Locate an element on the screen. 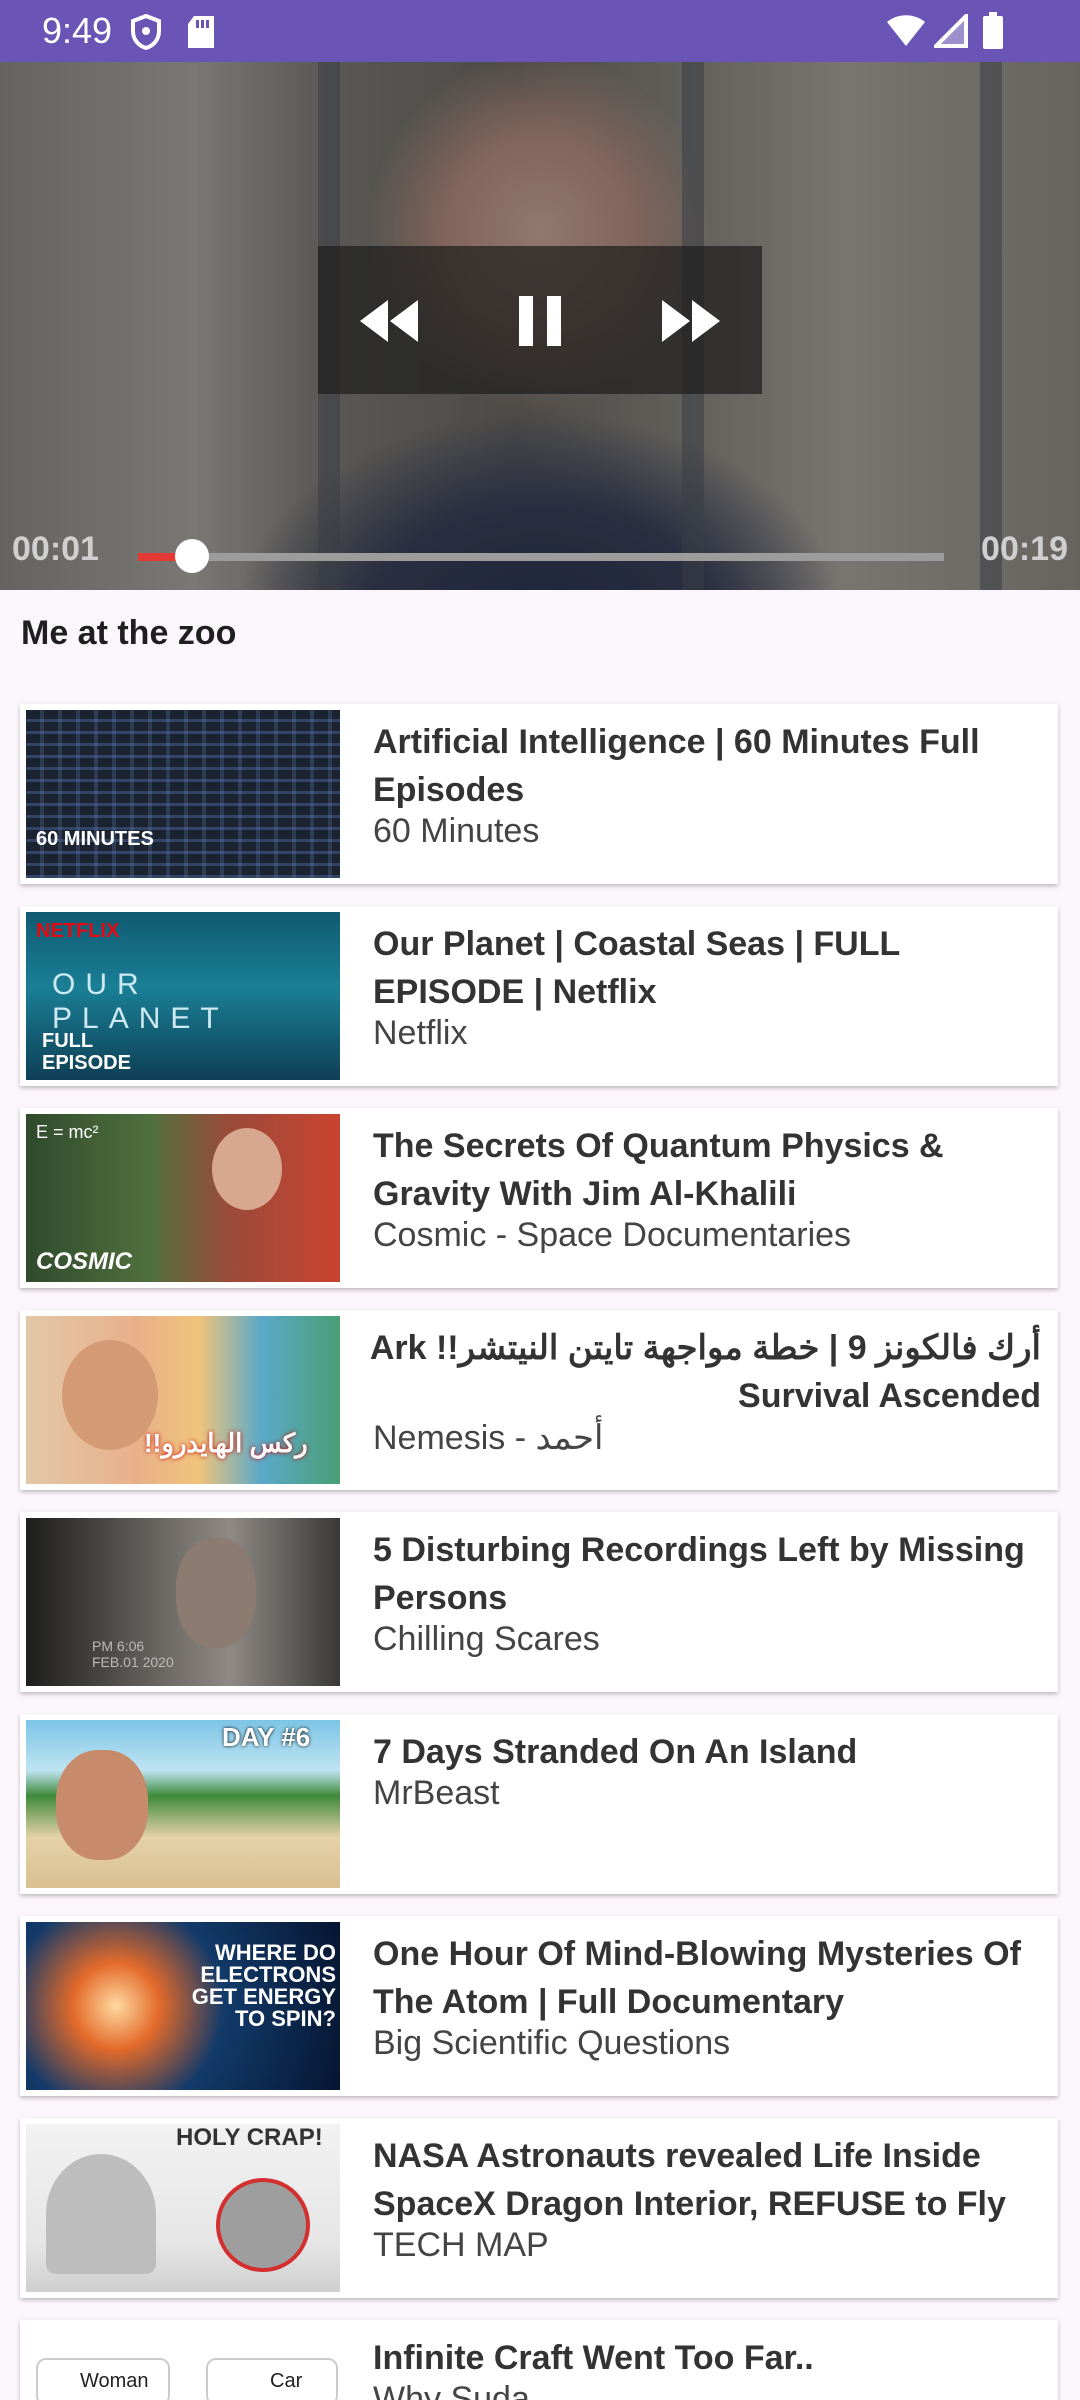  video-thumbnail: DAY #6 is located at coordinates (183, 1804).